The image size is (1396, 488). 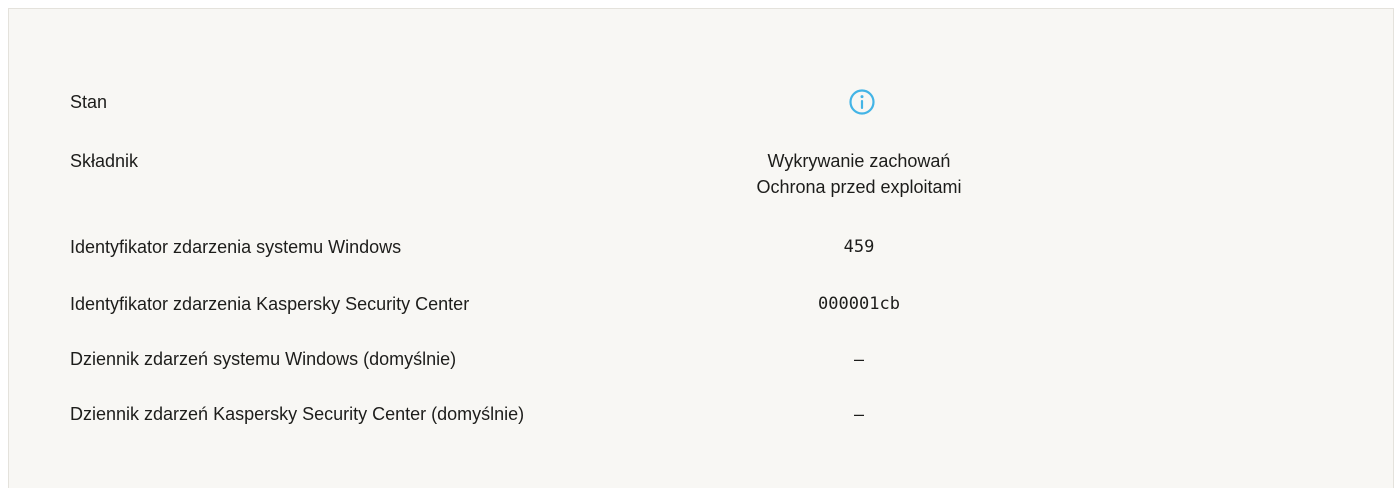 What do you see at coordinates (859, 304) in the screenshot?
I see `ksc-event-id-value: 000001cb` at bounding box center [859, 304].